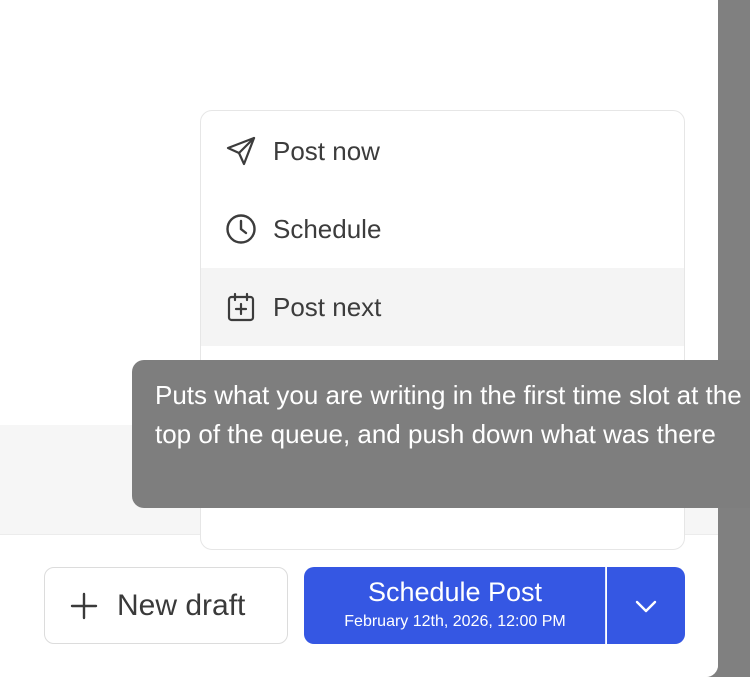 This screenshot has width=750, height=677. I want to click on menu-item-label: Post next, so click(327, 306).